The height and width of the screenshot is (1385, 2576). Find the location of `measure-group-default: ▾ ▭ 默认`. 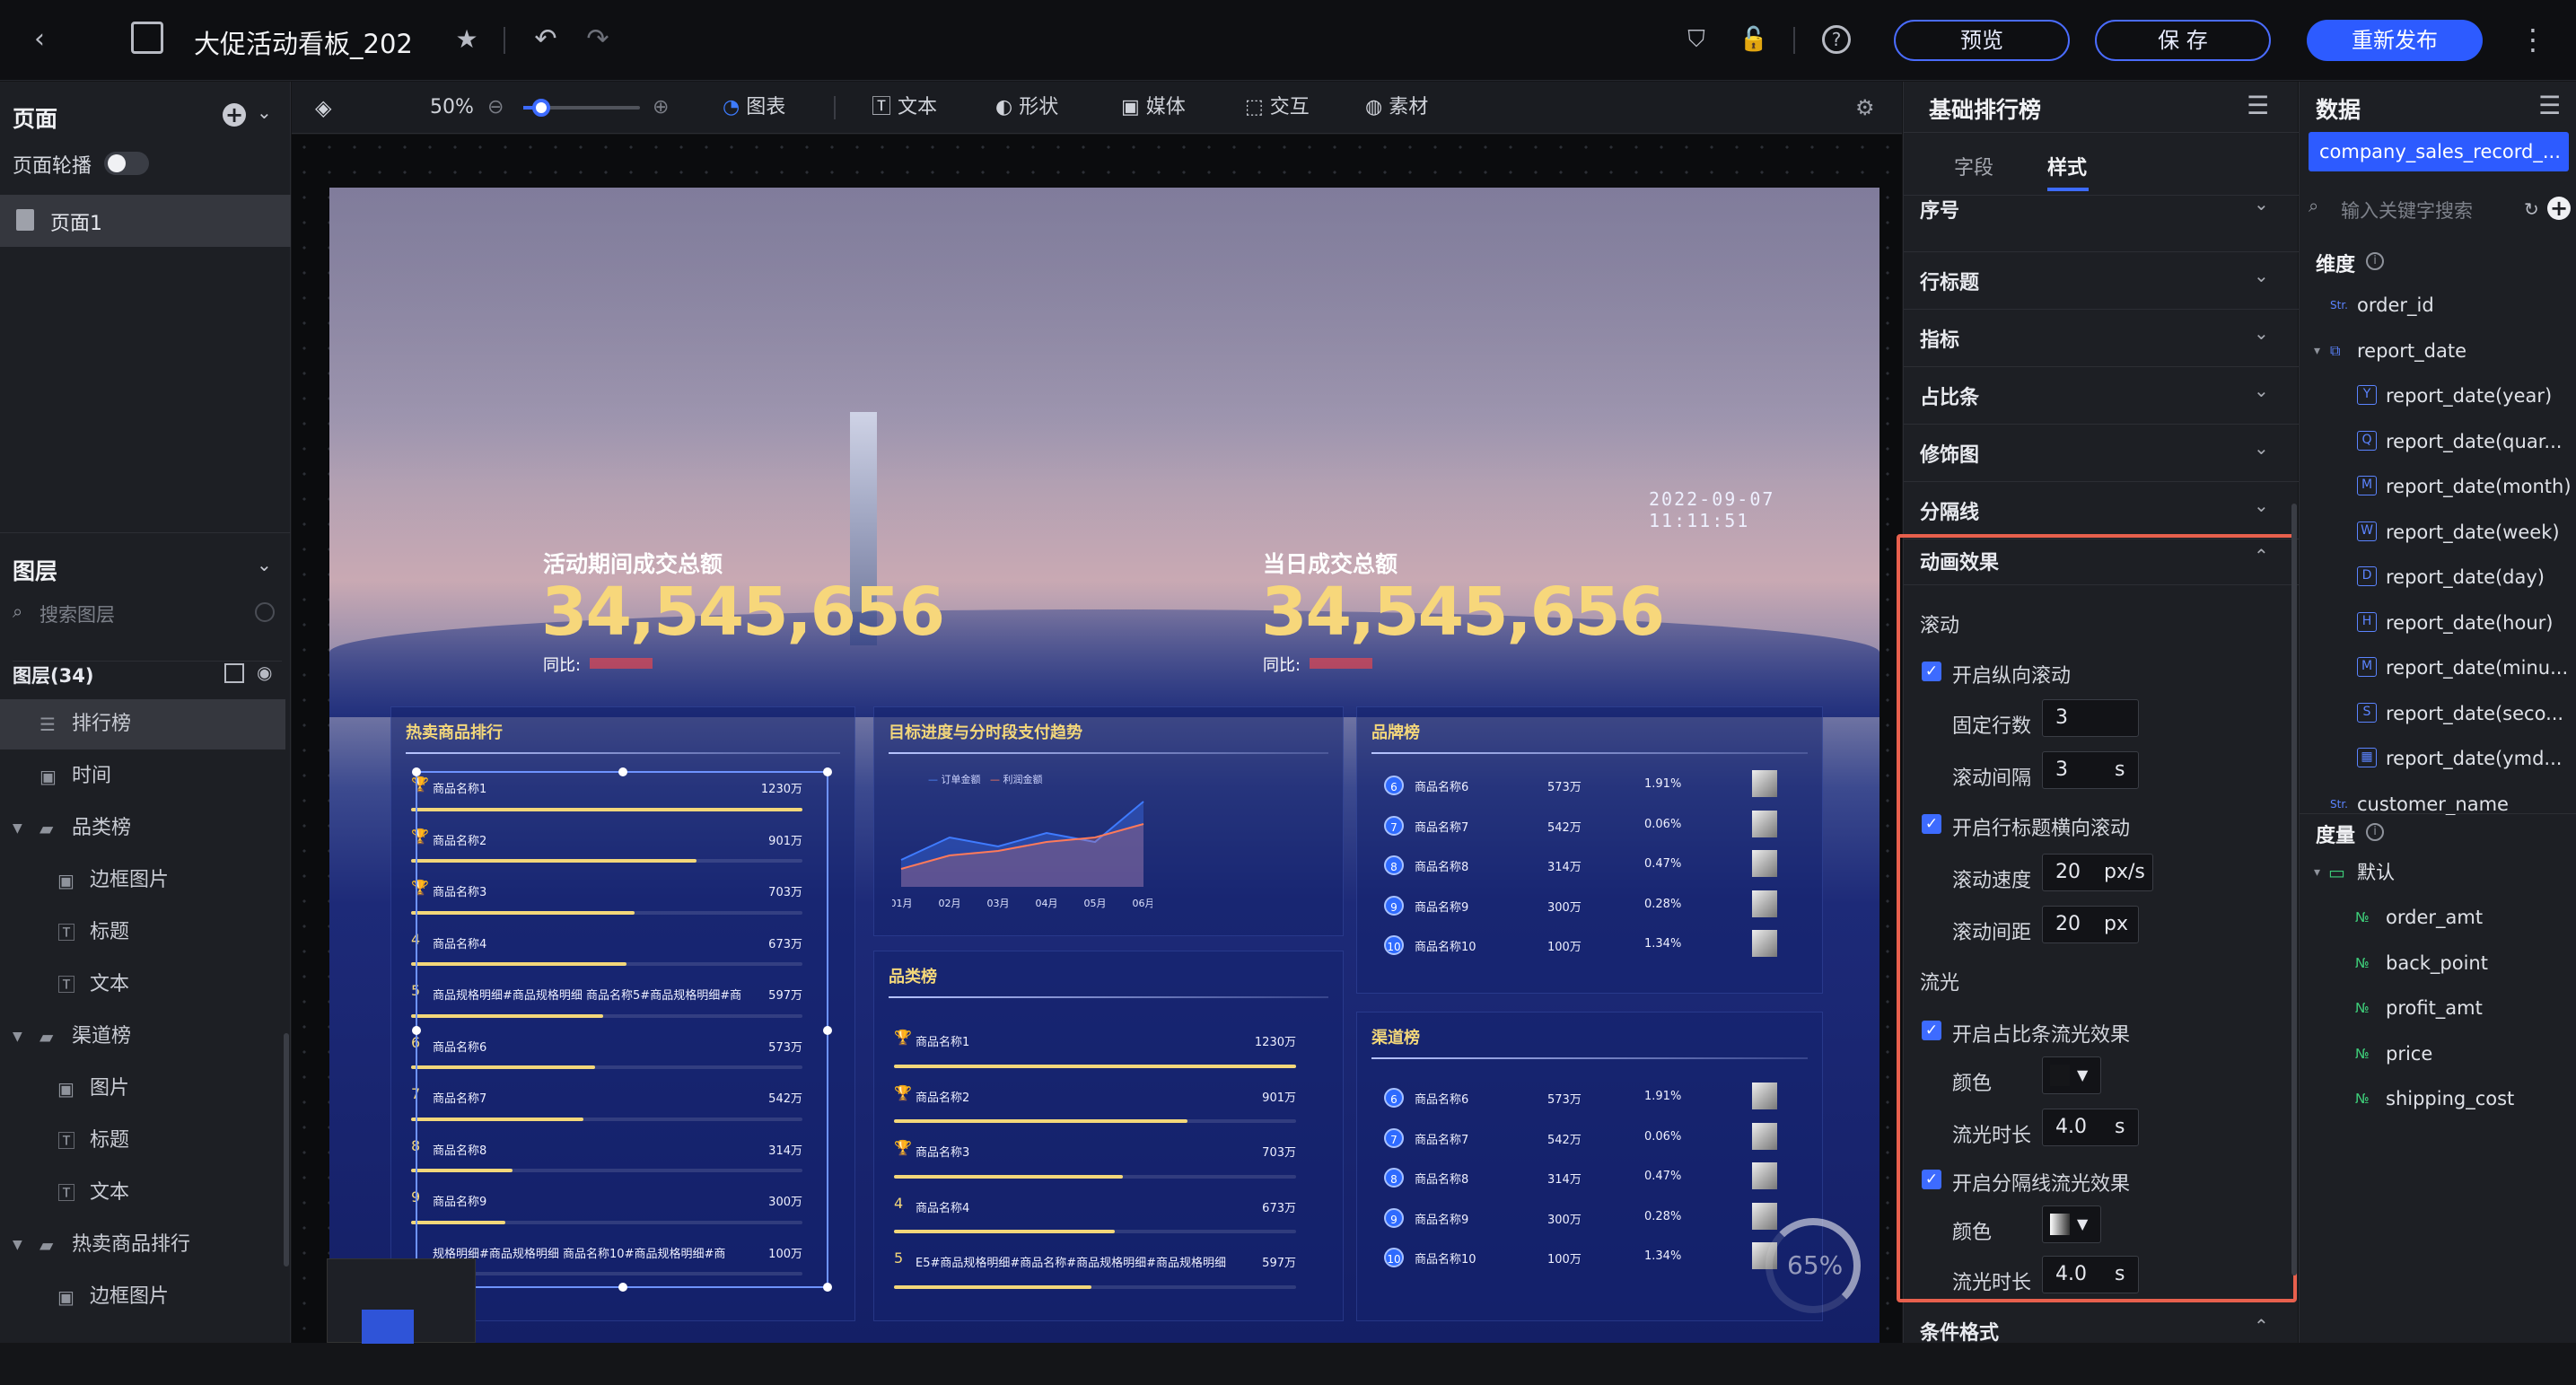

measure-group-default: ▾ ▭ 默认 is located at coordinates (2438, 872).